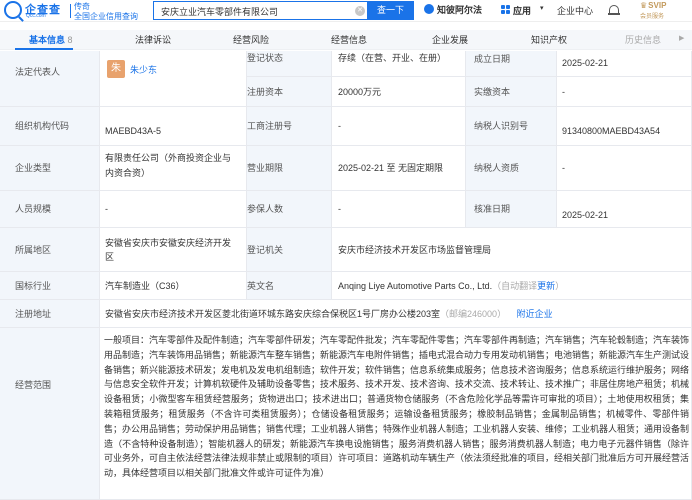 The height and width of the screenshot is (500, 692). What do you see at coordinates (289, 168) in the screenshot?
I see `biz-term-label-cell: 营业期限` at bounding box center [289, 168].